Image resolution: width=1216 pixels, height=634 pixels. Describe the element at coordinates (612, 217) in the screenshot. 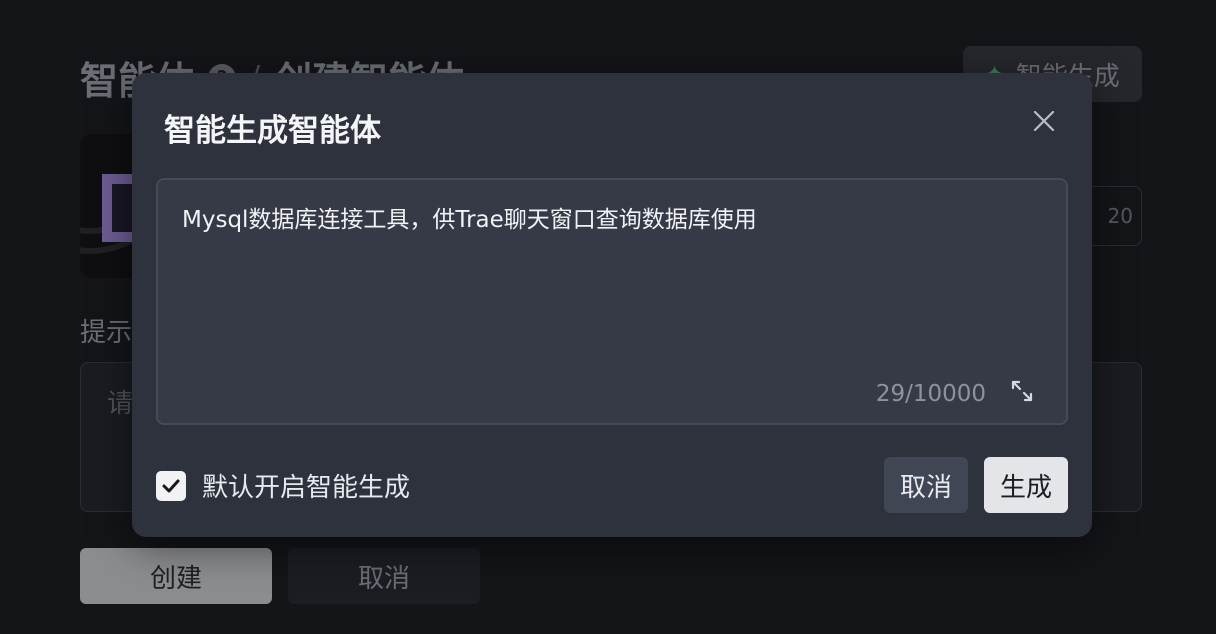

I see `description-text: Mysql数据库连接工具，供Trae聊天窗口查询数据库使用` at that location.